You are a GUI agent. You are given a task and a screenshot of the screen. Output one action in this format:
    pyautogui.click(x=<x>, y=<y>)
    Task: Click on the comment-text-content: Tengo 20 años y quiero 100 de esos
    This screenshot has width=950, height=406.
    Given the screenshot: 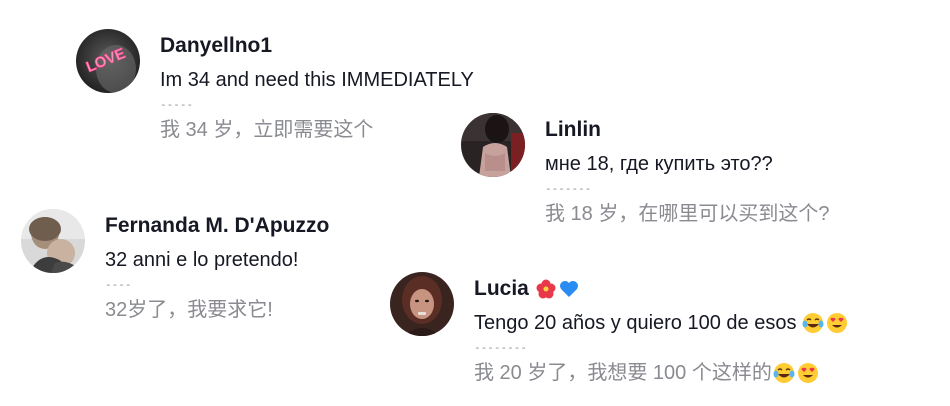 What is the action you would take?
    pyautogui.click(x=635, y=323)
    